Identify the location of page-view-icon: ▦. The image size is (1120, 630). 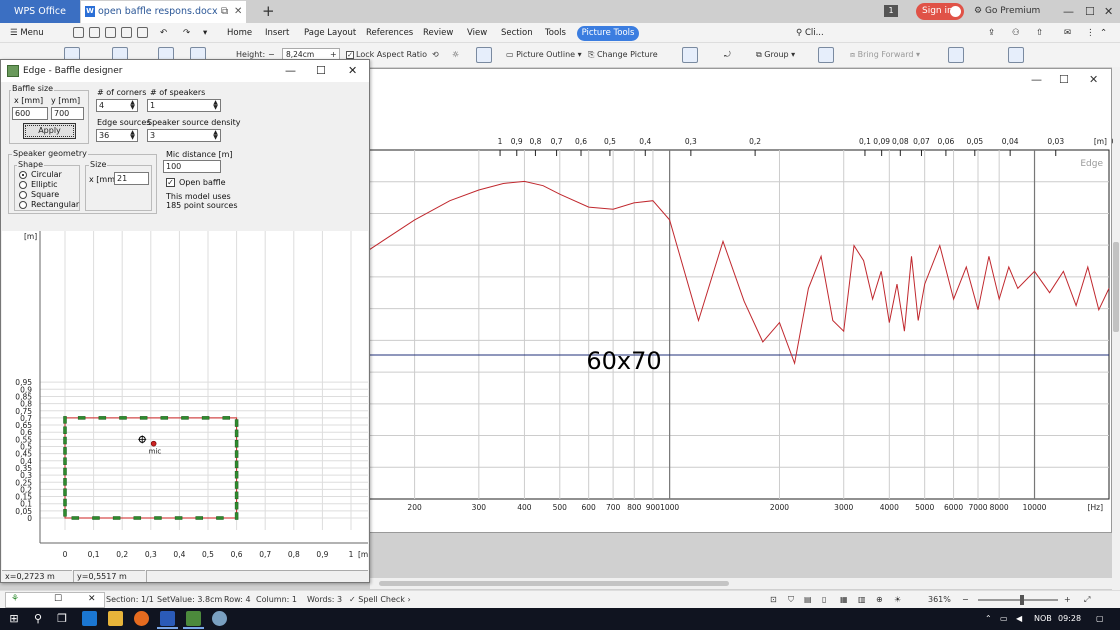
(844, 600).